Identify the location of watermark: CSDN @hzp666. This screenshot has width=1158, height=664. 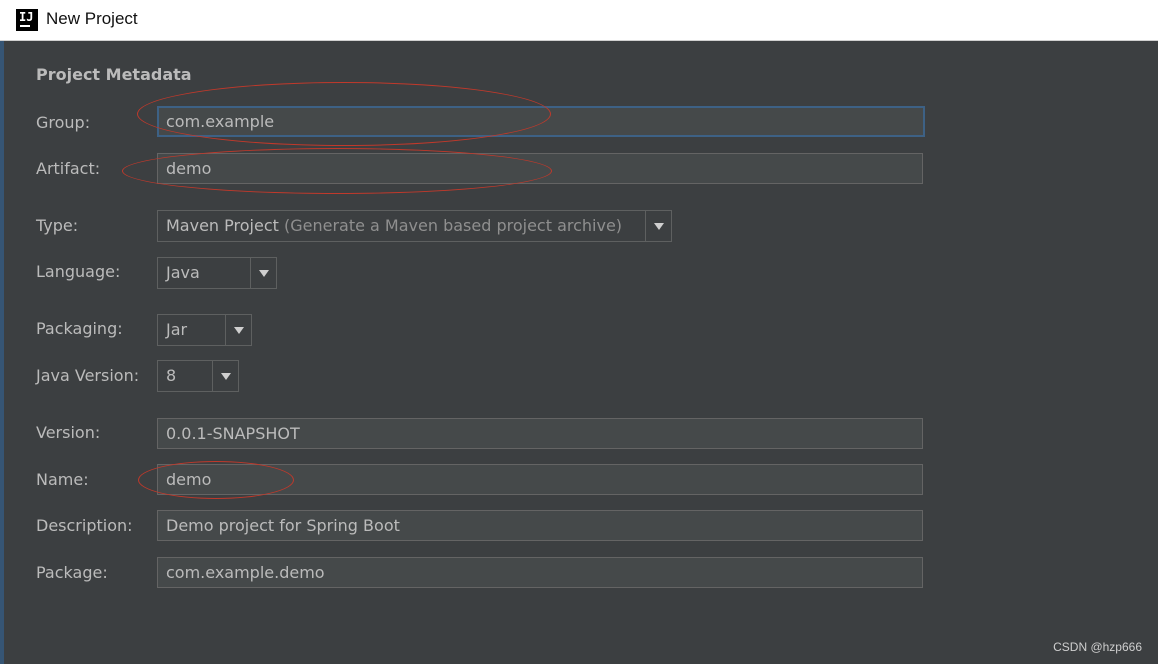
(1097, 647).